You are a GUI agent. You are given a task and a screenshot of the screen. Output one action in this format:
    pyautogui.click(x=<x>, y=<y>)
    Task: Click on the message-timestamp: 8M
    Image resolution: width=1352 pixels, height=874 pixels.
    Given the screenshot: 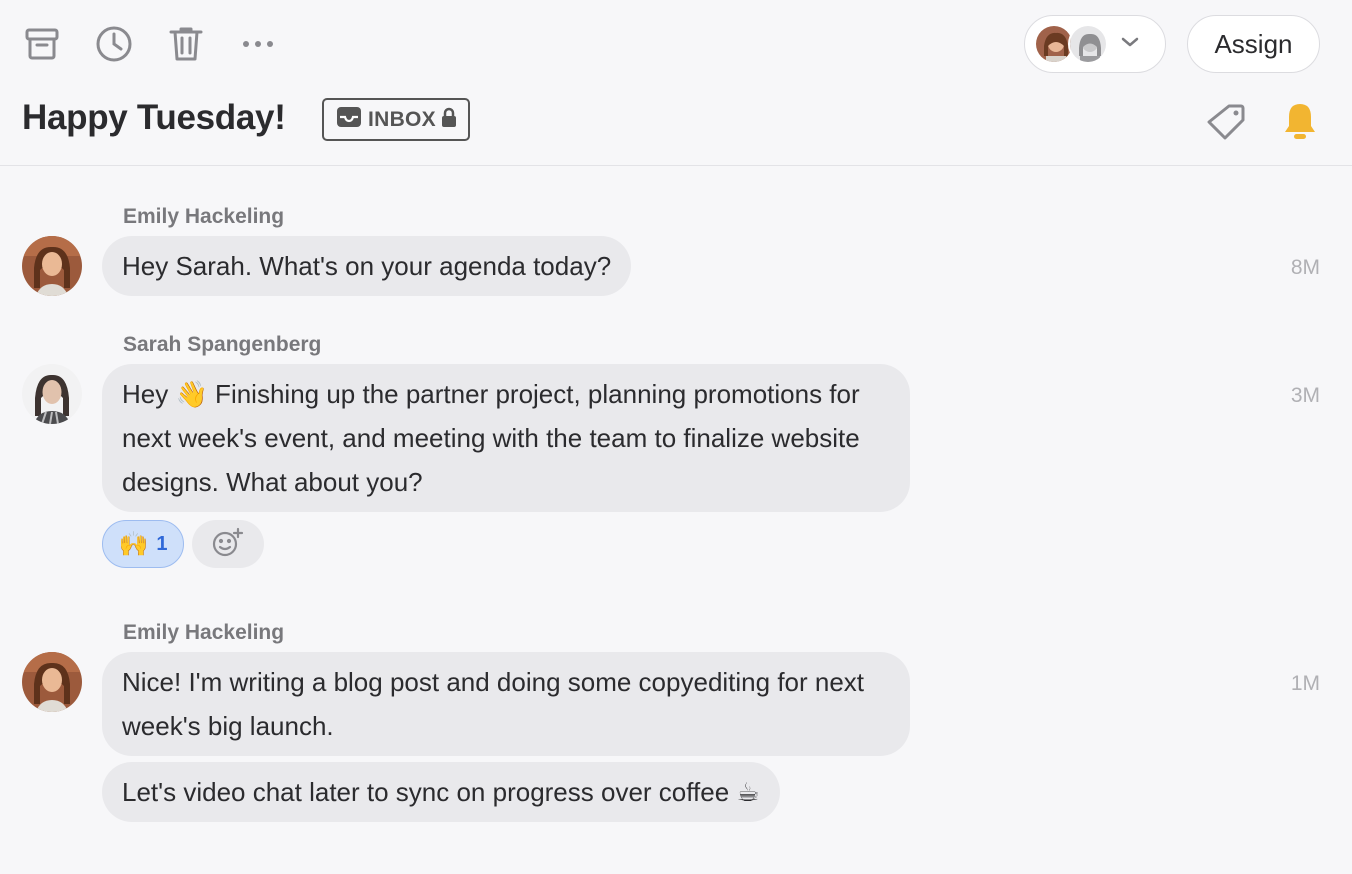 What is the action you would take?
    pyautogui.click(x=1305, y=267)
    